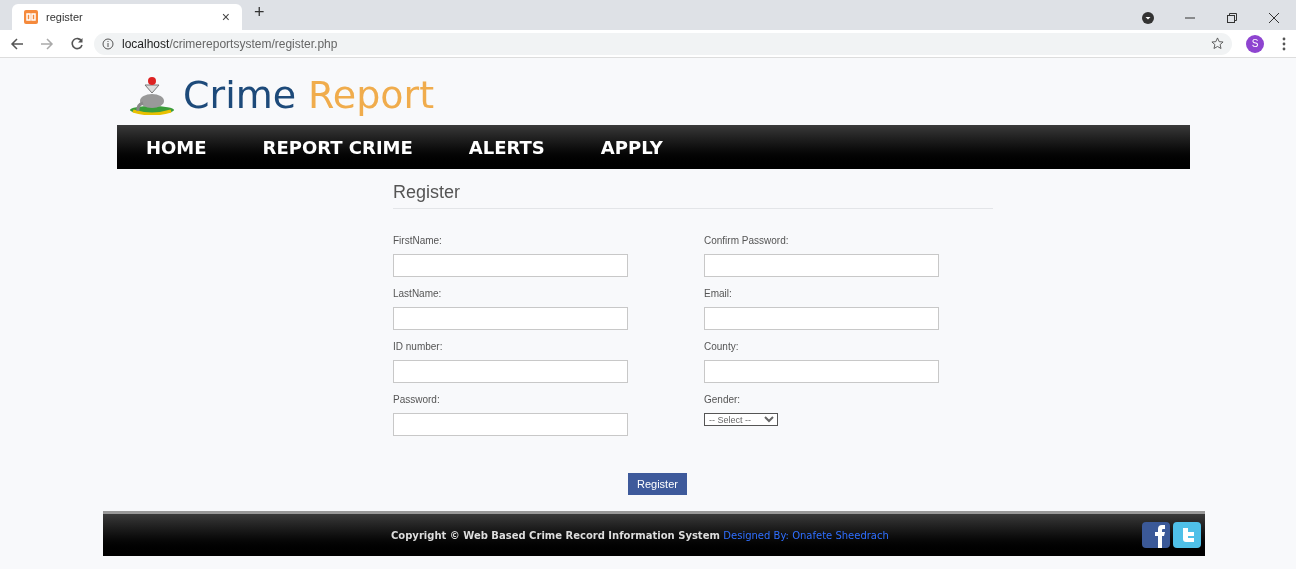  I want to click on star-icon, so click(1217, 43).